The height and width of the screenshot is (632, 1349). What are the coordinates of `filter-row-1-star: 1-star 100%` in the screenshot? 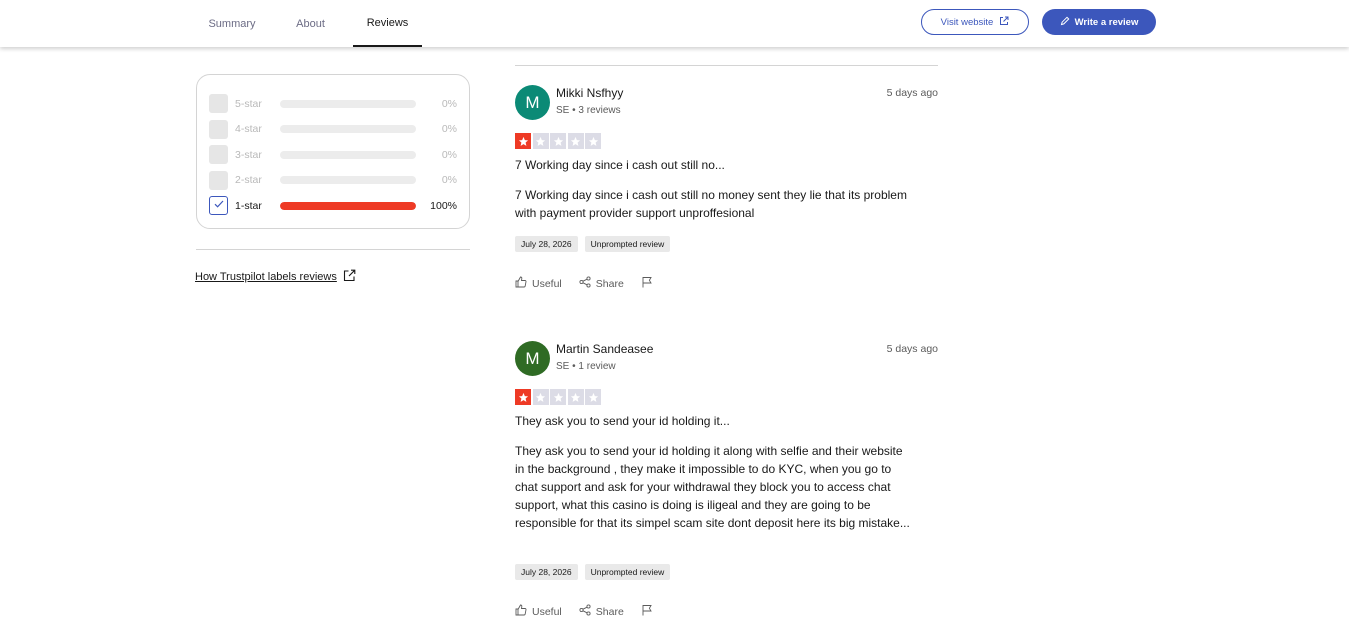 It's located at (333, 206).